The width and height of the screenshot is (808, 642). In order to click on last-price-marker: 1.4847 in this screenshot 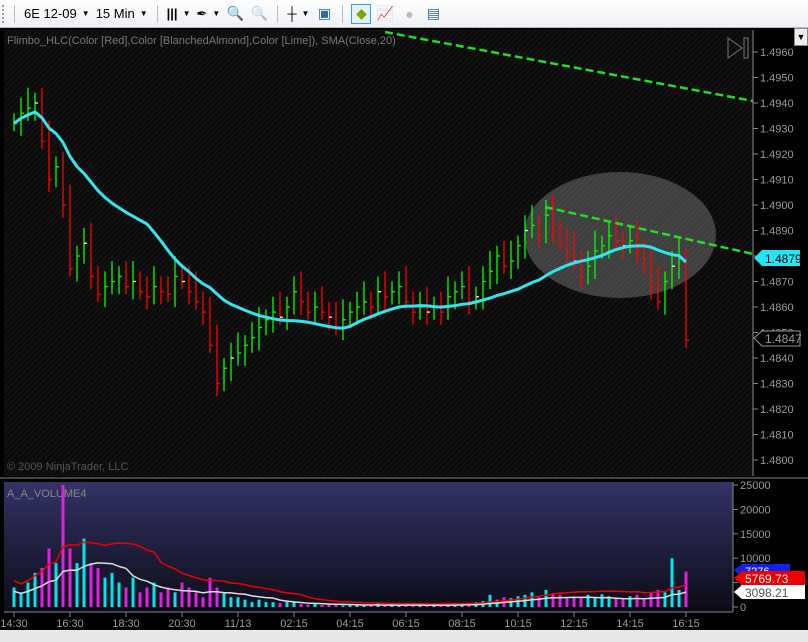, I will do `click(777, 338)`.